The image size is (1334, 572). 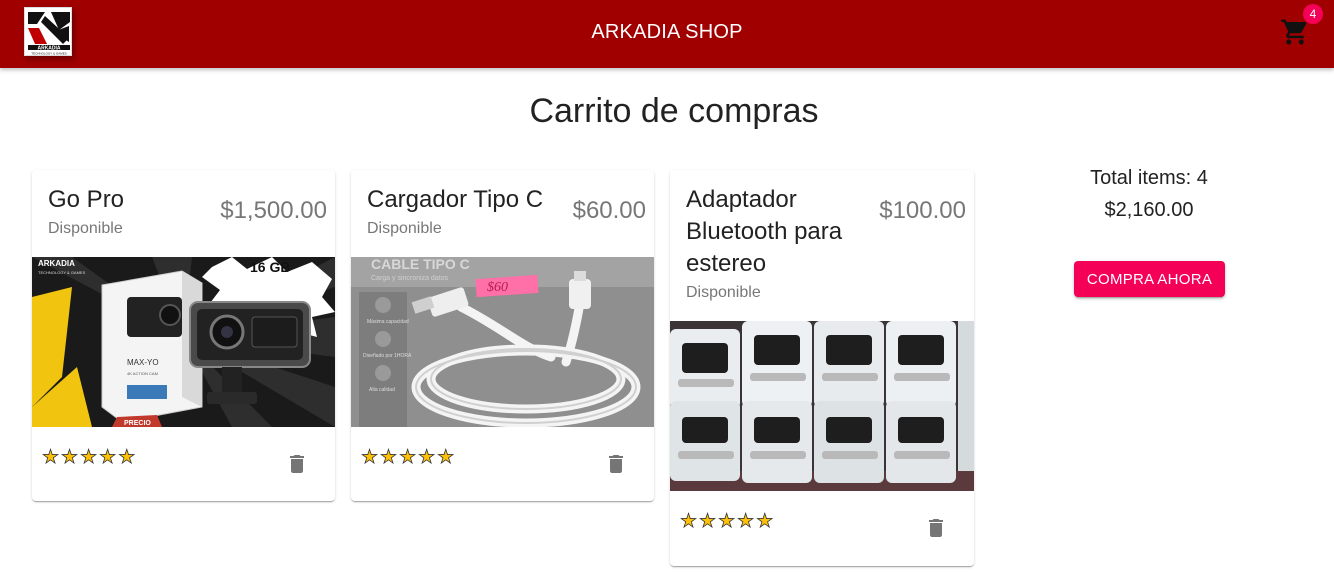 What do you see at coordinates (822, 406) in the screenshot?
I see `product-image-bluetooth` at bounding box center [822, 406].